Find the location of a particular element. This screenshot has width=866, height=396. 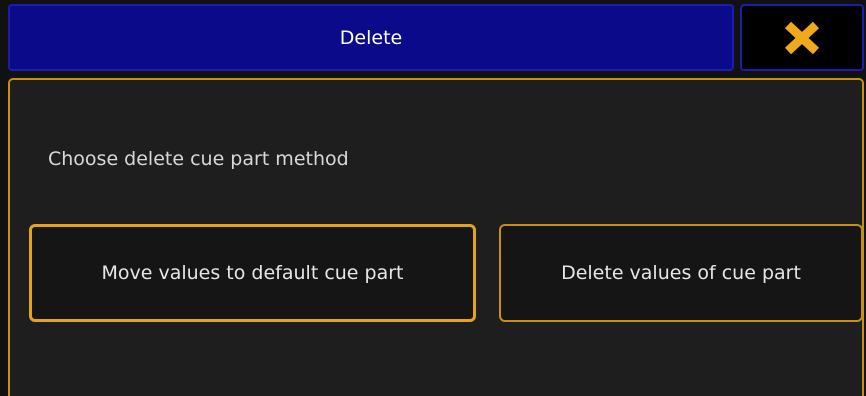

dialog-title: Delete is located at coordinates (371, 37).